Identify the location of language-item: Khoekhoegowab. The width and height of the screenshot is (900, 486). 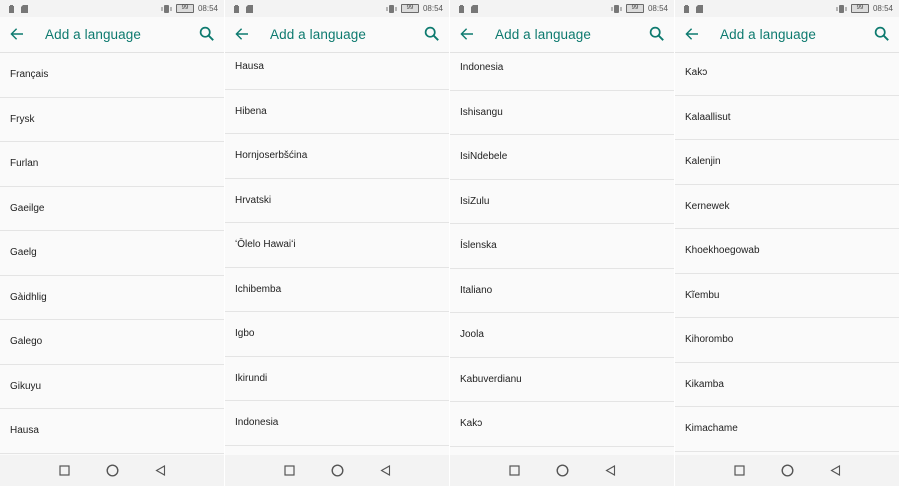
(787, 251).